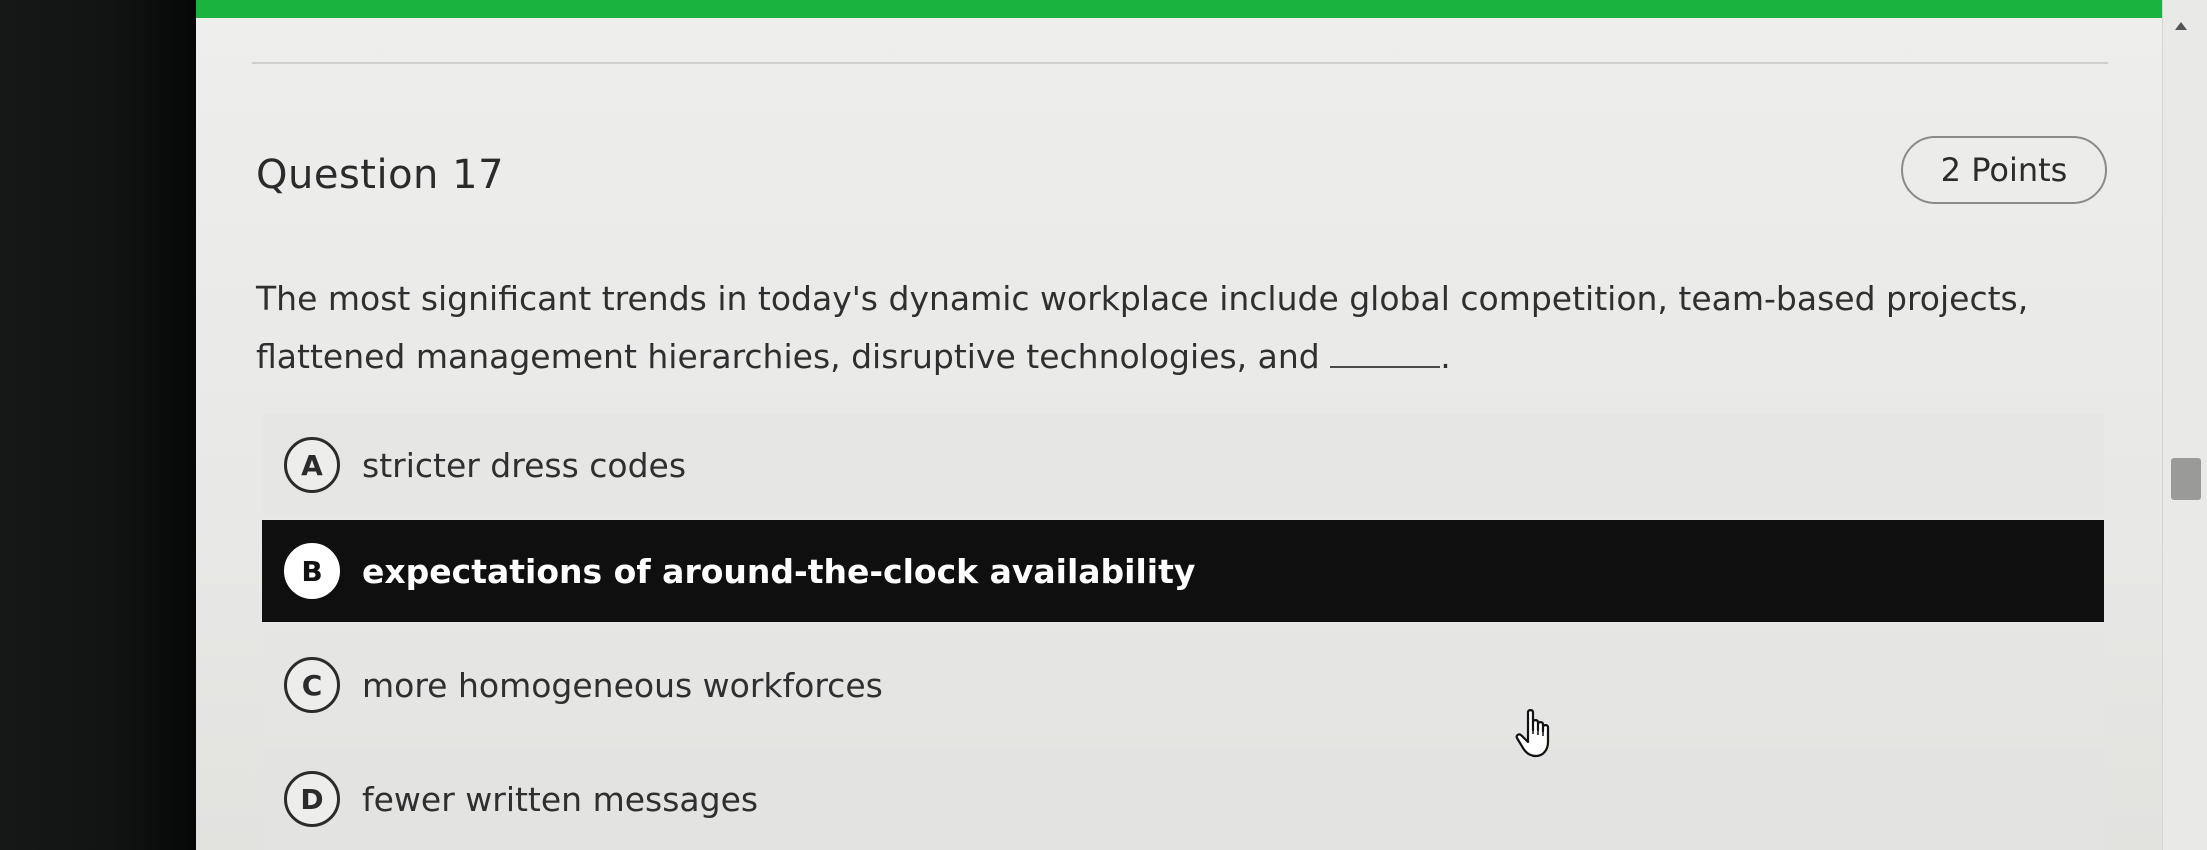 The image size is (2207, 850). What do you see at coordinates (312, 685) in the screenshot?
I see `option-letter-badge: C` at bounding box center [312, 685].